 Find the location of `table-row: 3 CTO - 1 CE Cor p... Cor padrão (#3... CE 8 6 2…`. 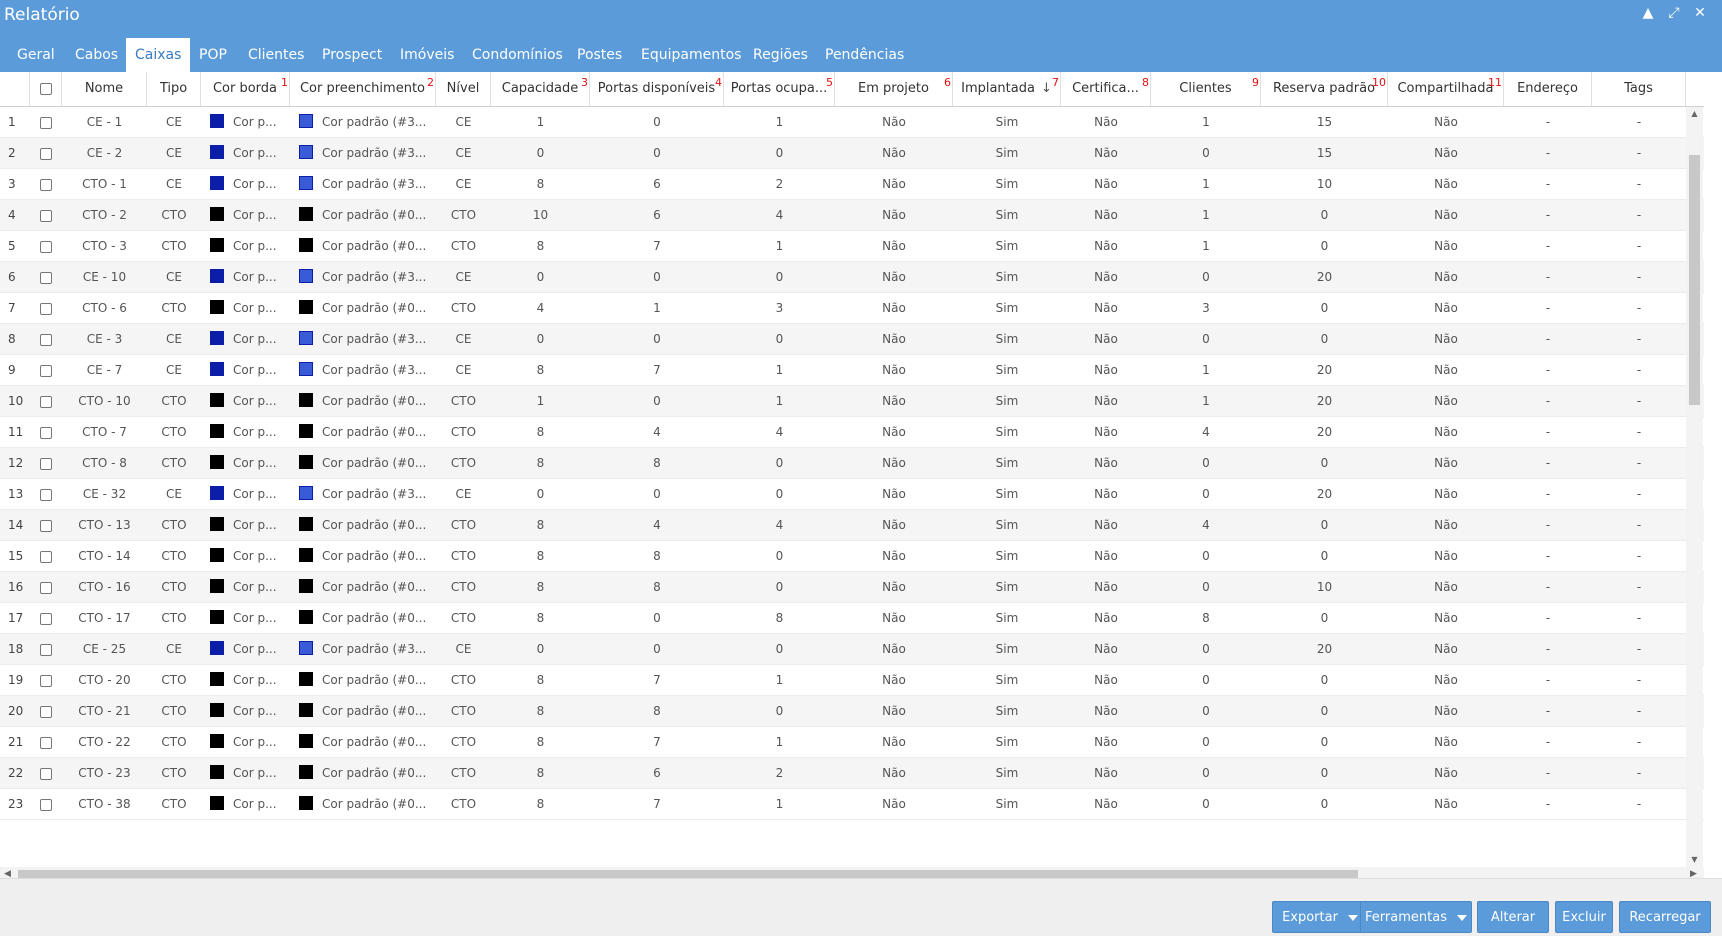

table-row: 3 CTO - 1 CE Cor p... Cor padrão (#3... CE 8 6 2… is located at coordinates (852, 184).